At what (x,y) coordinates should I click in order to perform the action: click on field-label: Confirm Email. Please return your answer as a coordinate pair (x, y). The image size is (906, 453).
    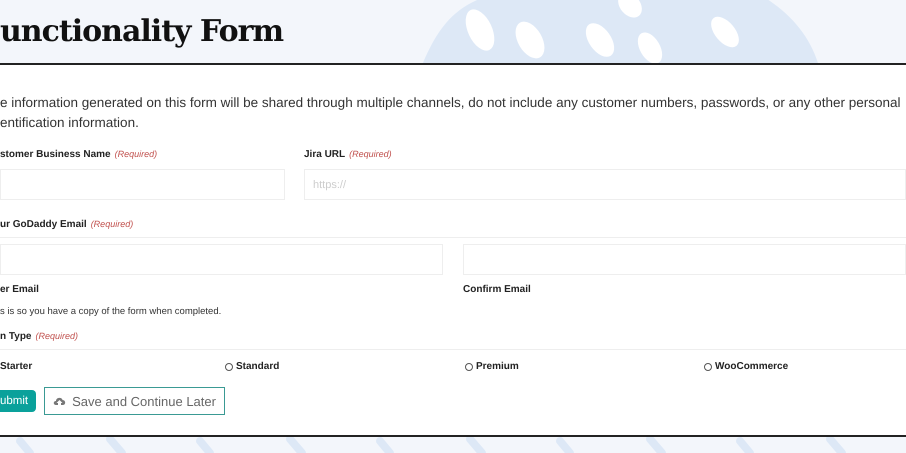
    Looking at the image, I should click on (497, 289).